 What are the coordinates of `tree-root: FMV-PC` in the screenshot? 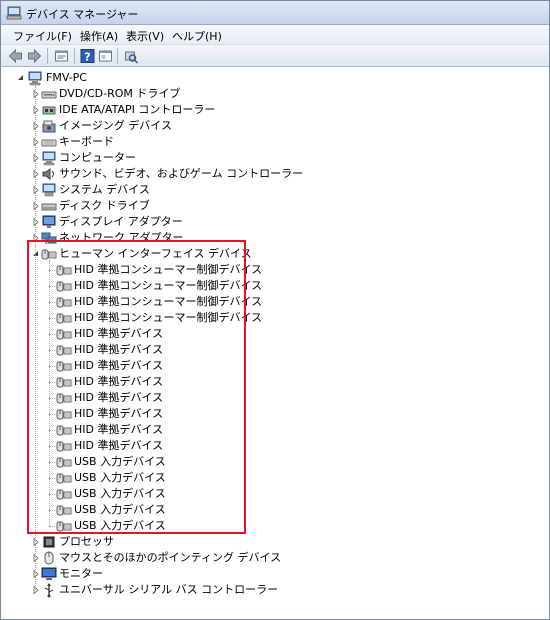 It's located at (271, 78).